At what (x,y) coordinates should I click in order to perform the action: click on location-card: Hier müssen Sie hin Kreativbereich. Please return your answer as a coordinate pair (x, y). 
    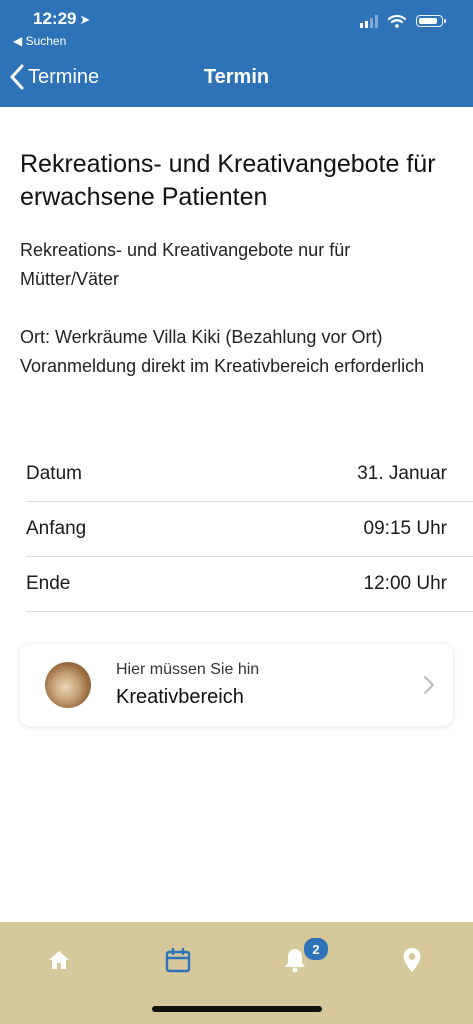
    Looking at the image, I should click on (236, 685).